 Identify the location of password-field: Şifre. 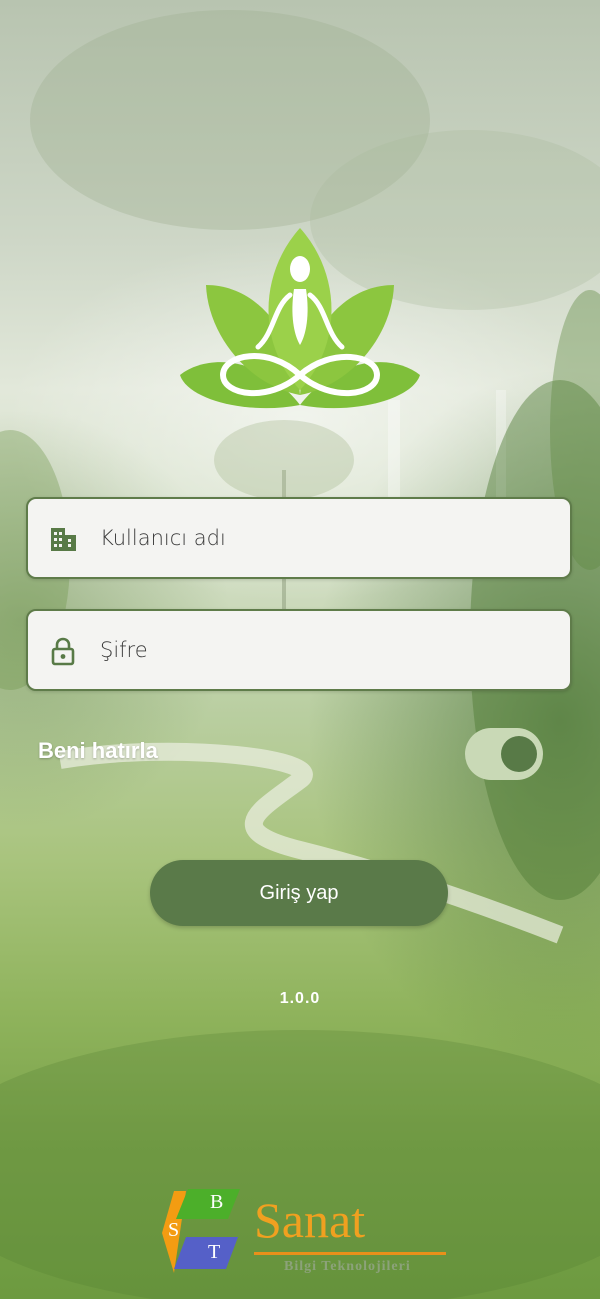
(299, 650).